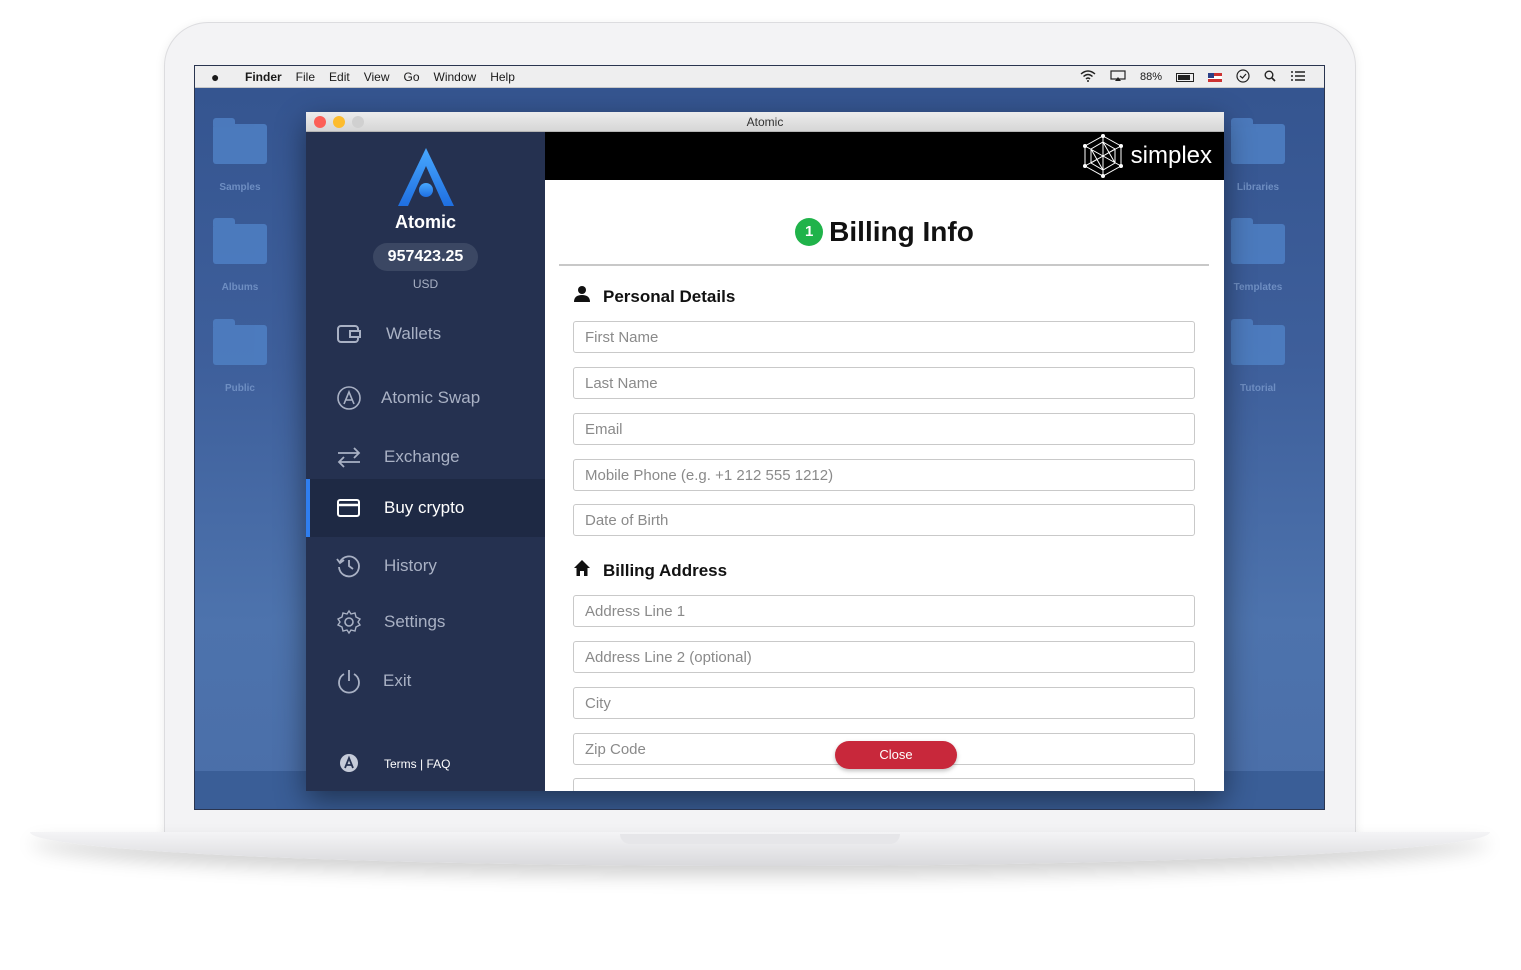 The image size is (1521, 970). I want to click on apple-menu-icon: ●, so click(222, 77).